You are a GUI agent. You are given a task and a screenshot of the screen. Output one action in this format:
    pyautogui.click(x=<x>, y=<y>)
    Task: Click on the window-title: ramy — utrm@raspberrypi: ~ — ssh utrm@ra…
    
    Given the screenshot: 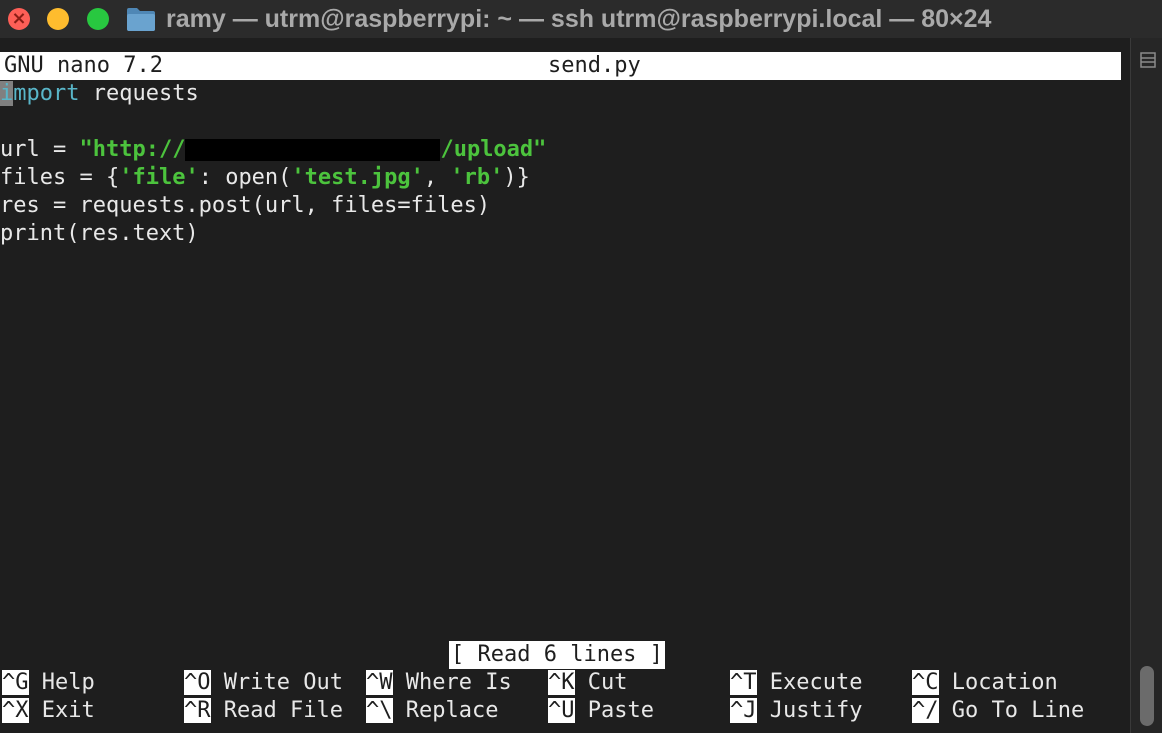 What is the action you would take?
    pyautogui.click(x=579, y=19)
    